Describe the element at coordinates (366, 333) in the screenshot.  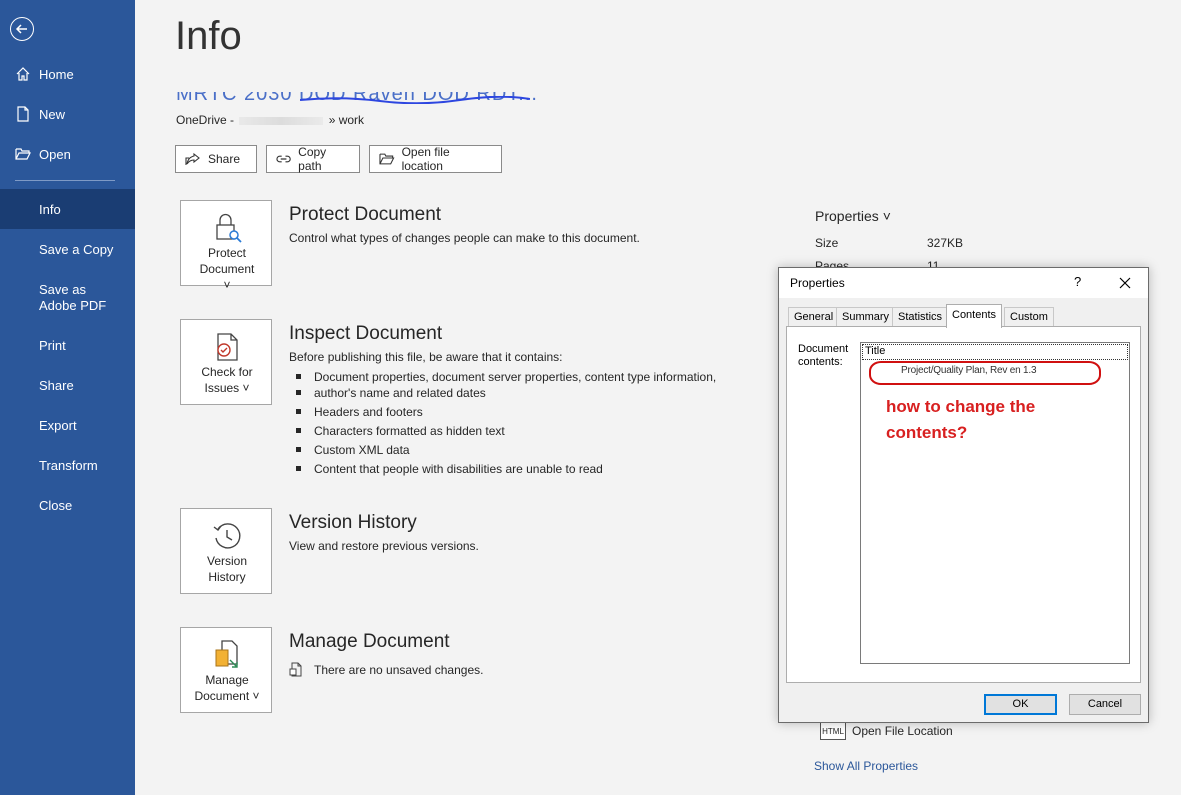
I see `inspect-document-title: Inspect Document` at that location.